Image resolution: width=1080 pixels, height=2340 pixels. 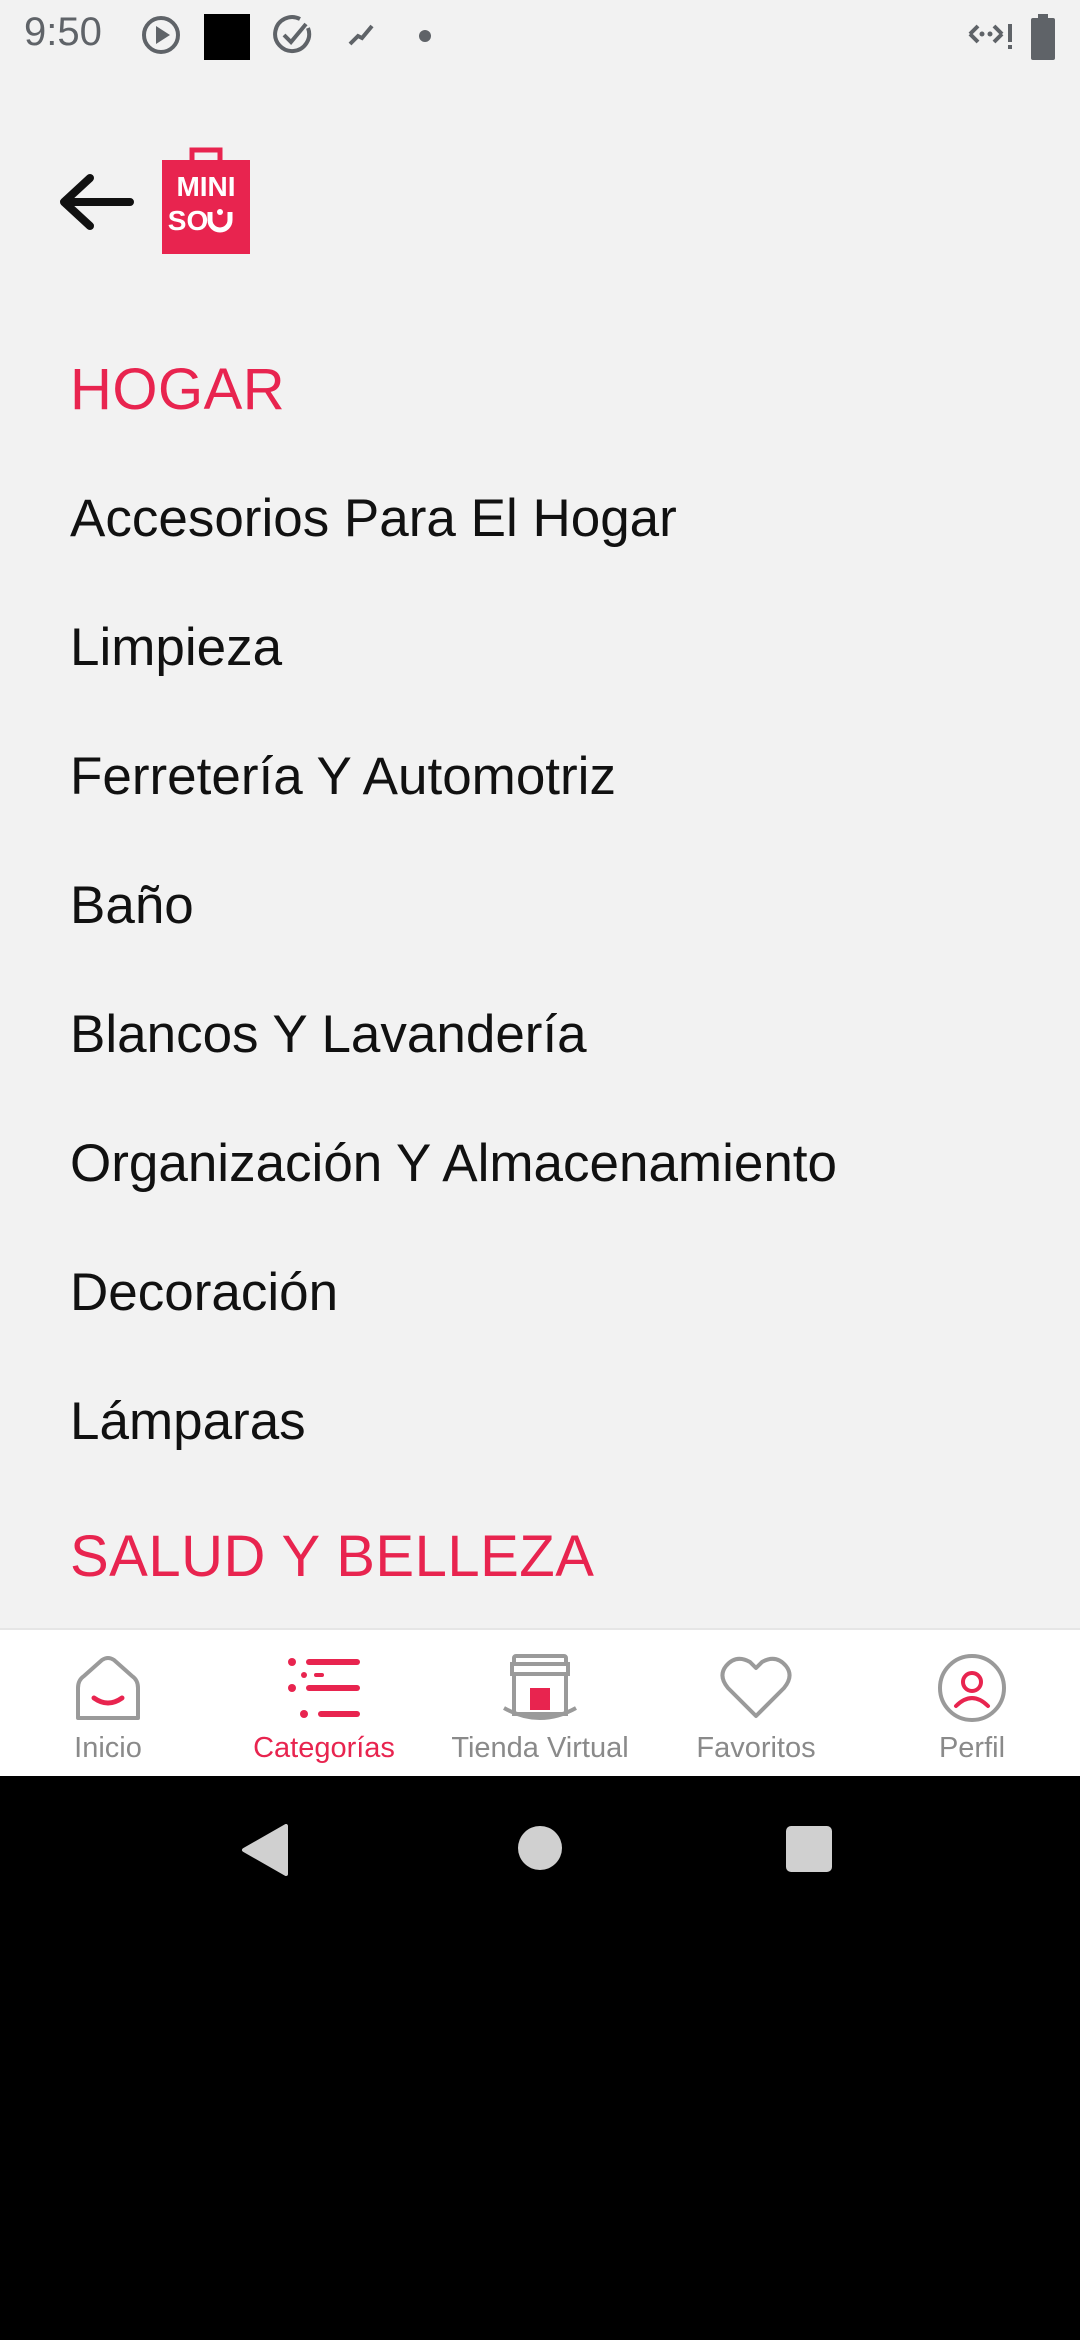 I want to click on check-circle-icon, so click(x=292, y=34).